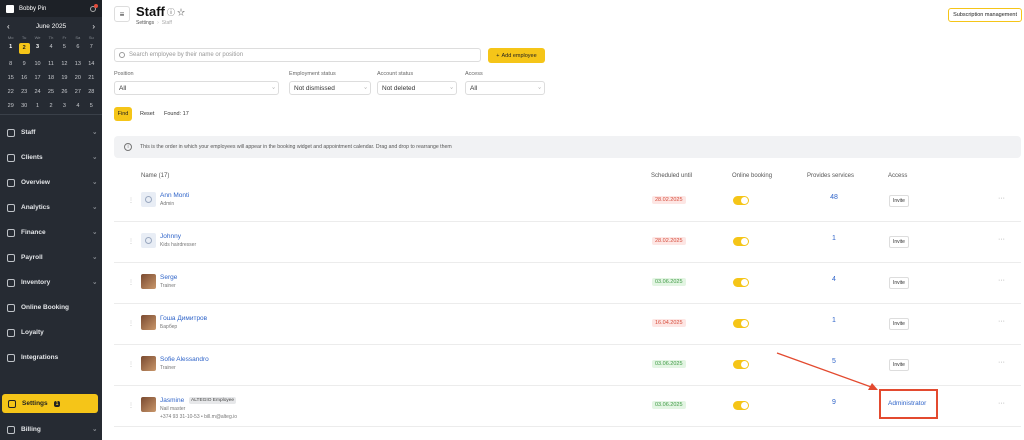 The height and width of the screenshot is (440, 1024). I want to click on employee-name-link: Serge, so click(168, 277).